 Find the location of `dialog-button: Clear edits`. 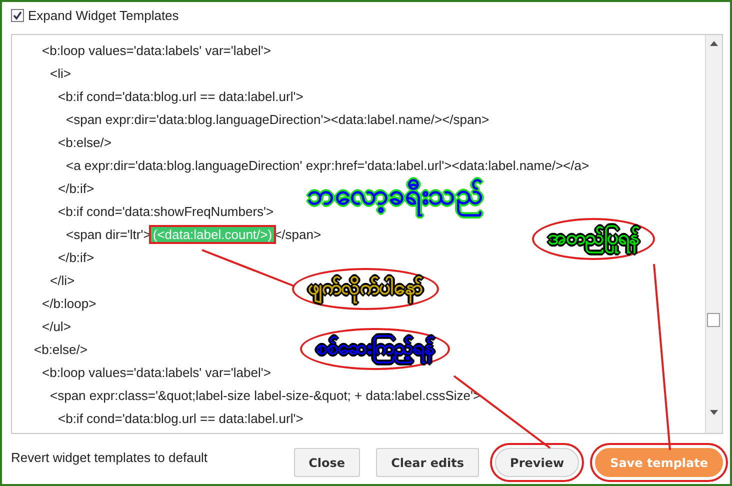

dialog-button: Clear edits is located at coordinates (428, 462).